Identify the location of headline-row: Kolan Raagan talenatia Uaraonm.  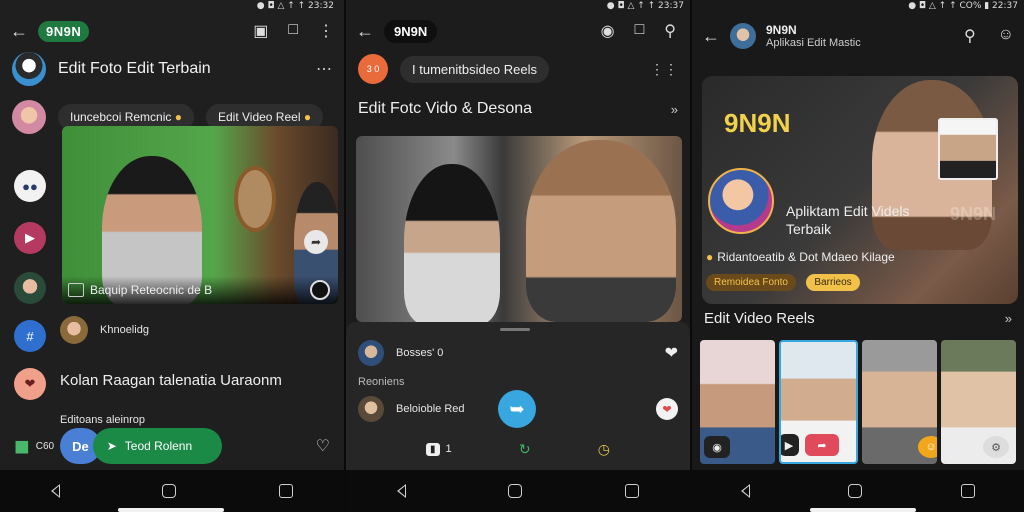
(196, 380).